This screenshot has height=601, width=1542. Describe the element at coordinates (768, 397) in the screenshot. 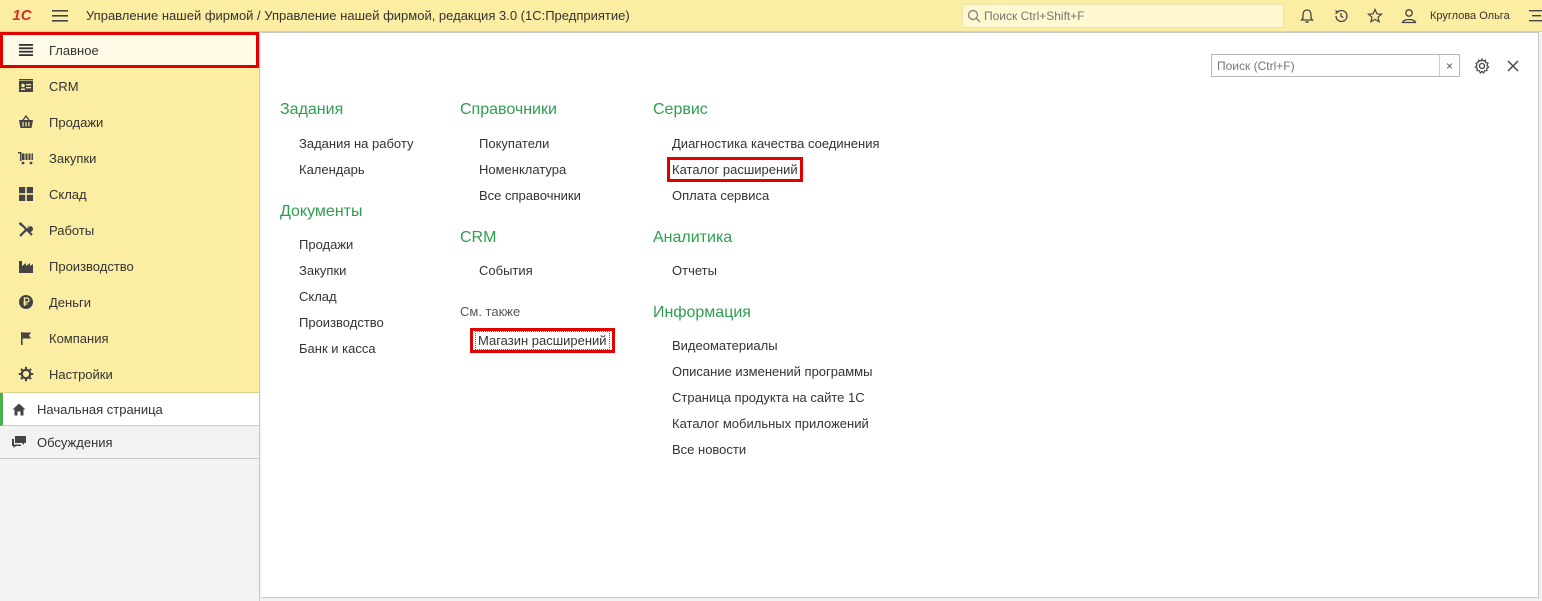

I see `link-product-page: Страница продукта на сайте 1С` at that location.